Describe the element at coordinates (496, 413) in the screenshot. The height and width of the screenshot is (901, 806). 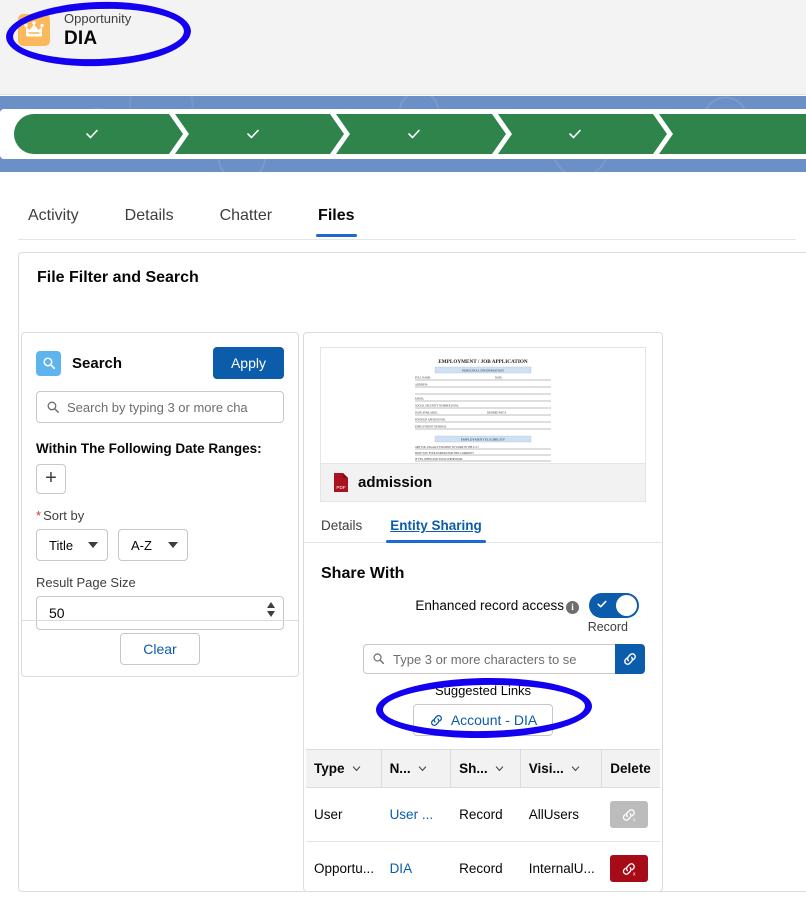
I see `svg-text: DESIRED PAY $` at that location.